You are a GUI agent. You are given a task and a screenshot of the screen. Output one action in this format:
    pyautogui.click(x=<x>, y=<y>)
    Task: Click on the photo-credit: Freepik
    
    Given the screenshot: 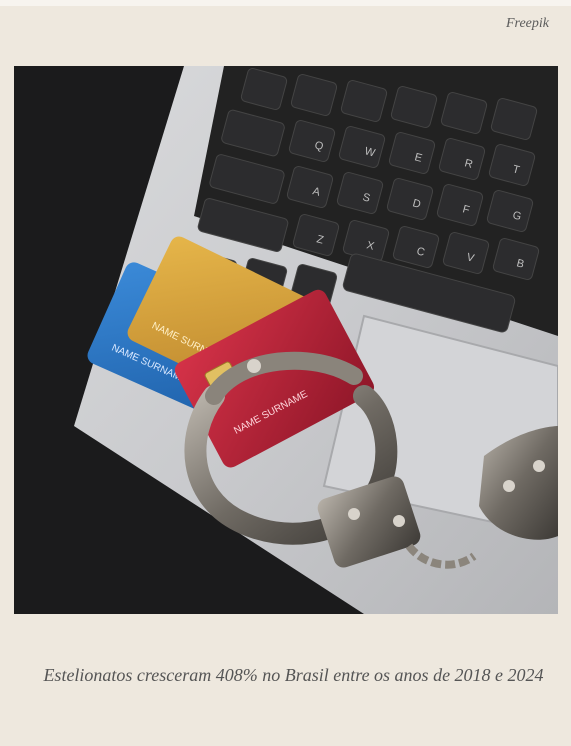 What is the action you would take?
    pyautogui.click(x=527, y=23)
    